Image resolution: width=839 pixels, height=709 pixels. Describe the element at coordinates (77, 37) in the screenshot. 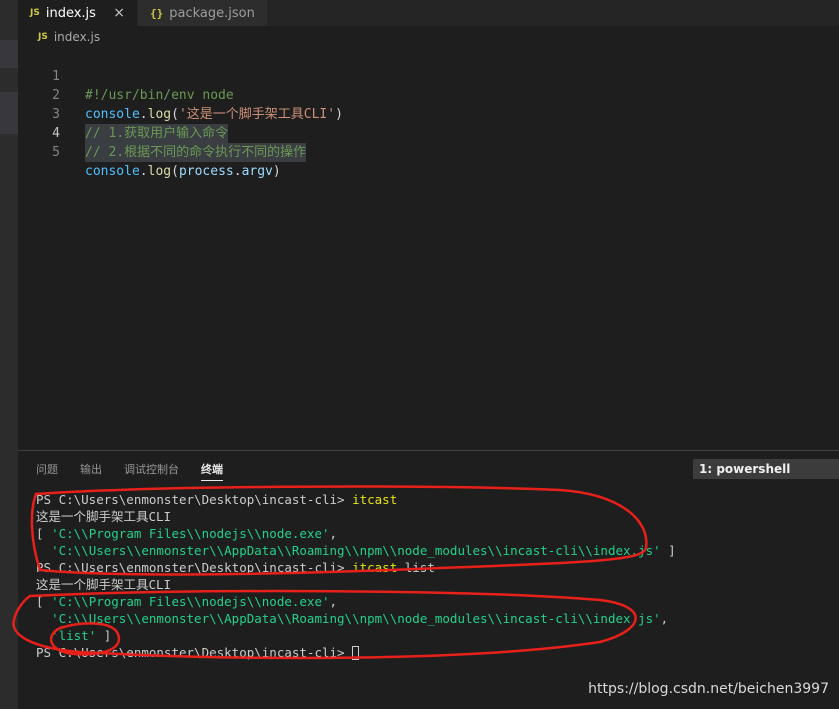

I see `breadcrumb-file: index.js` at that location.